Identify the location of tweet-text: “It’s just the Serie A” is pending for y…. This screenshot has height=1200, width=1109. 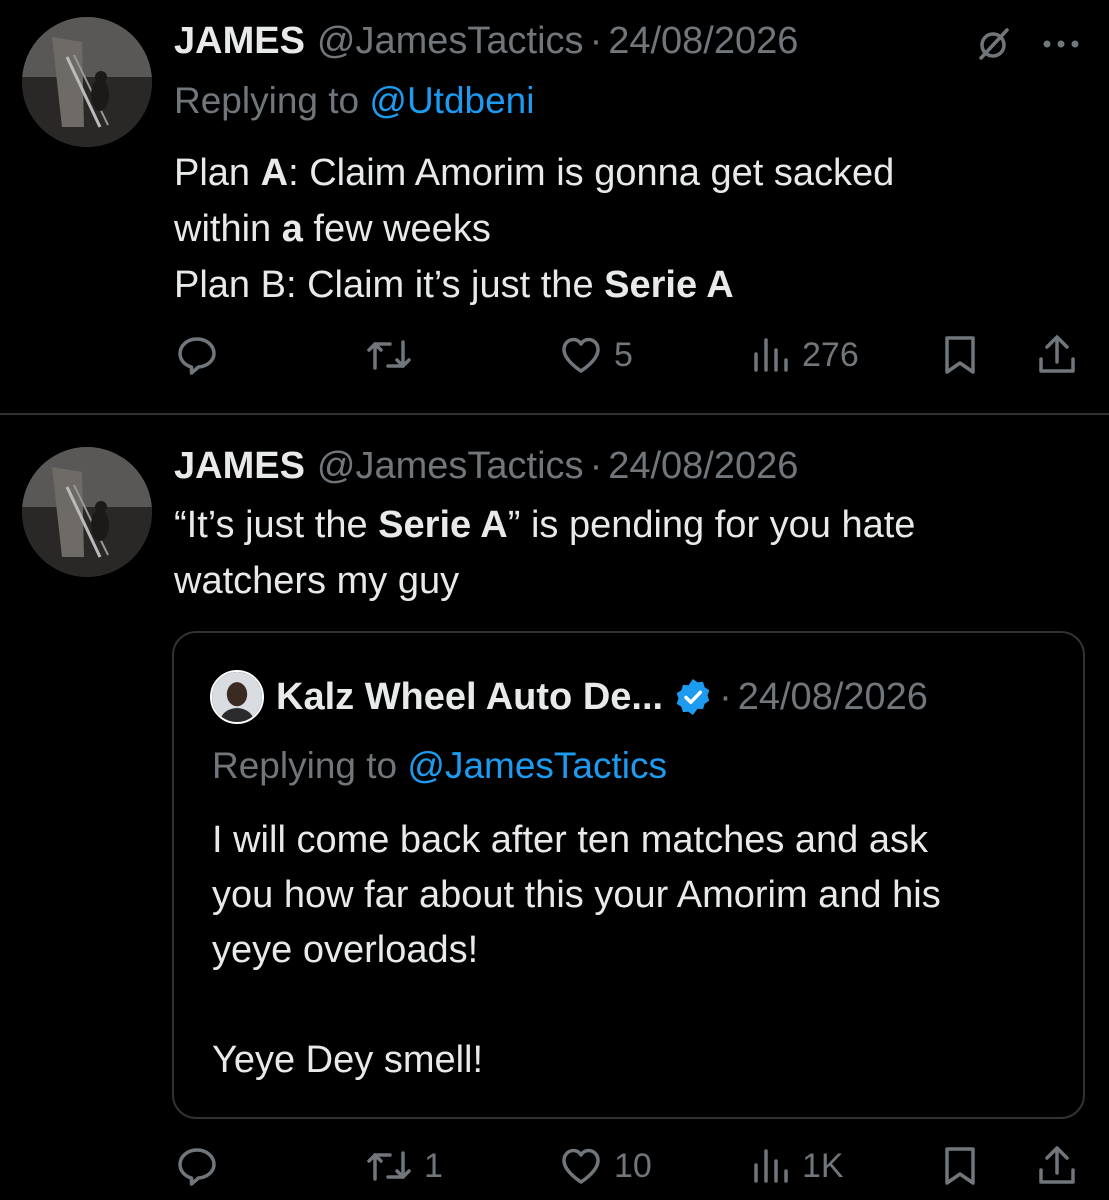
(624, 553).